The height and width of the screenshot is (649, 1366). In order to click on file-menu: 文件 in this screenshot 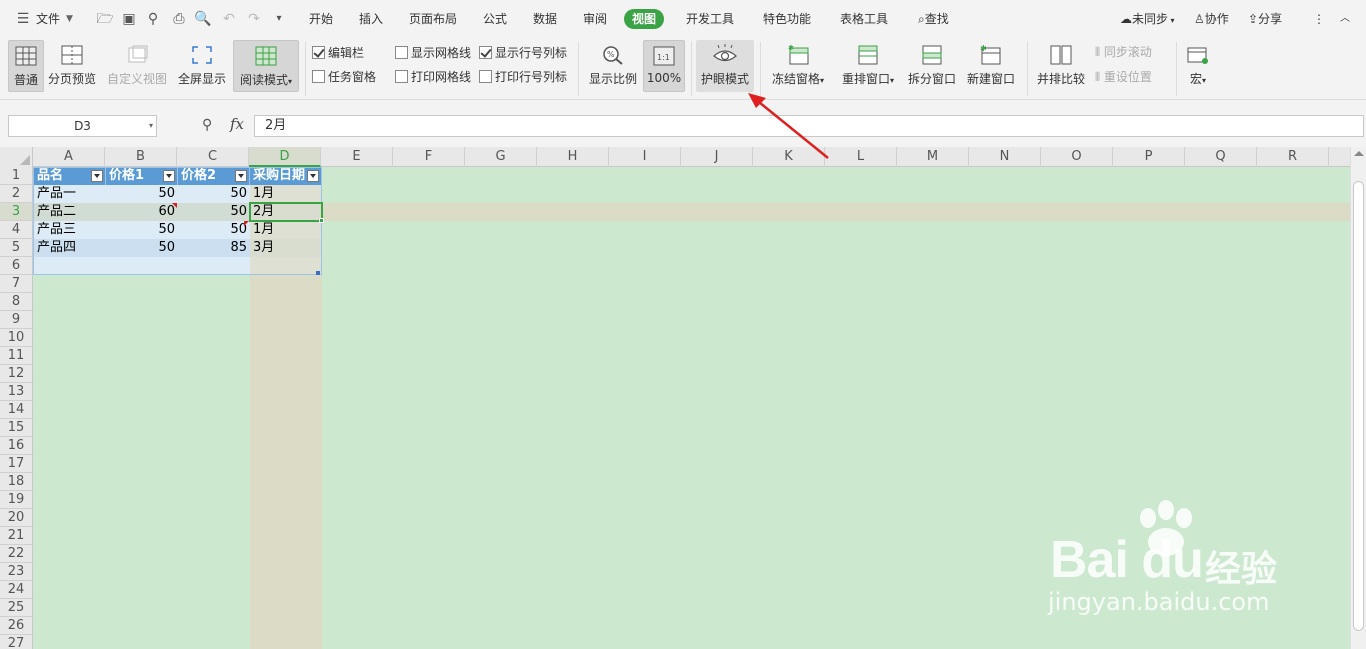, I will do `click(48, 19)`.